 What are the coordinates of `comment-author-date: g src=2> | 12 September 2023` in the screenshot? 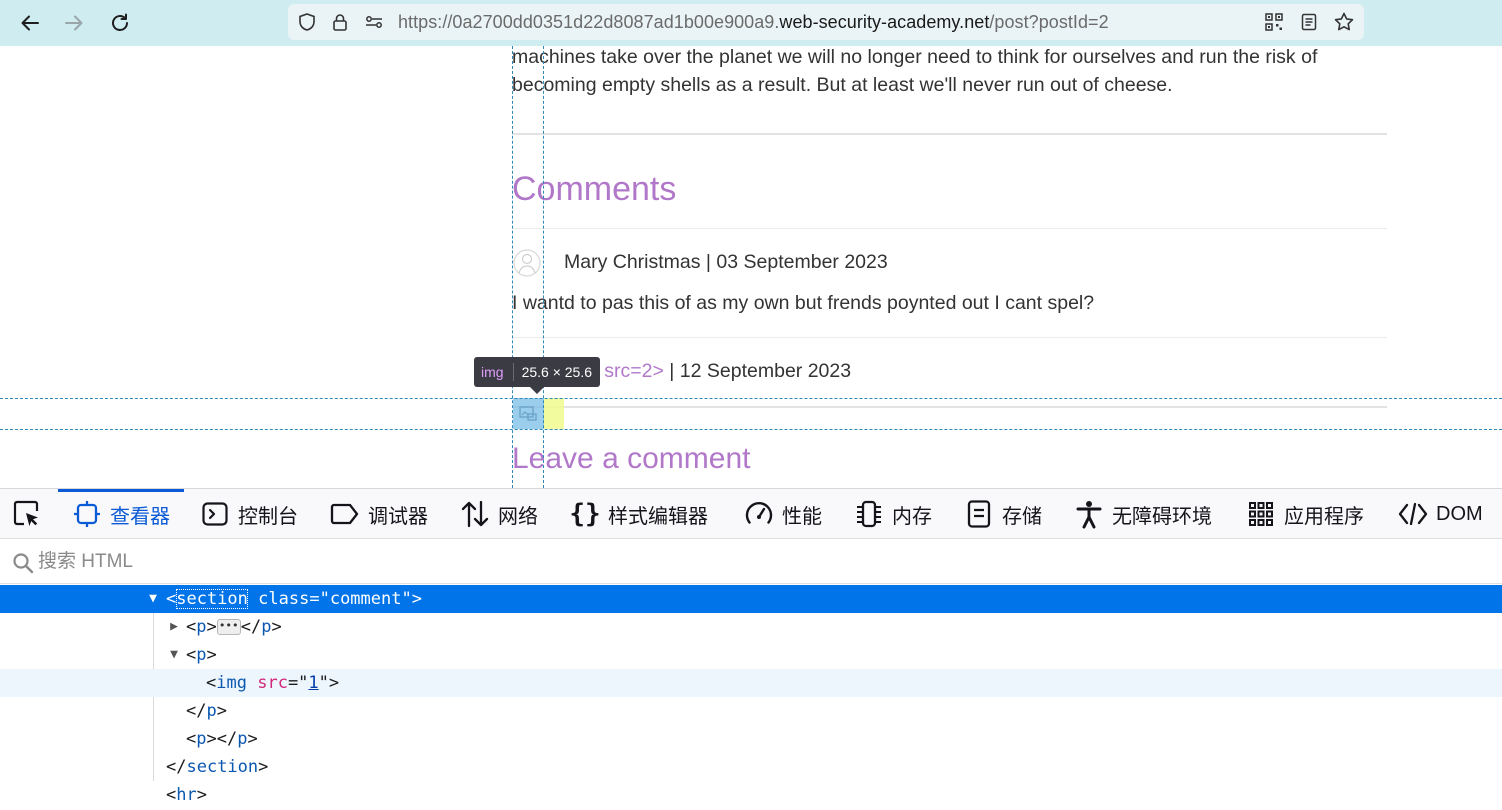 It's located at (719, 371).